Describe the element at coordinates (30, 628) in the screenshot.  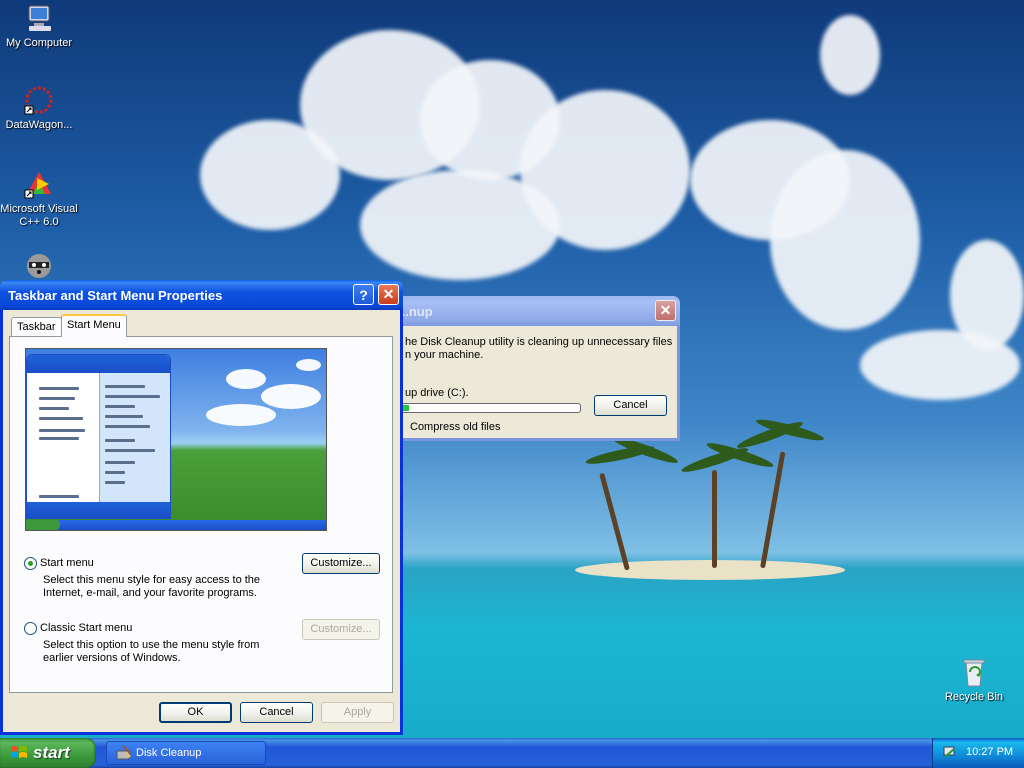
I see `classic-start-menu-radio` at that location.